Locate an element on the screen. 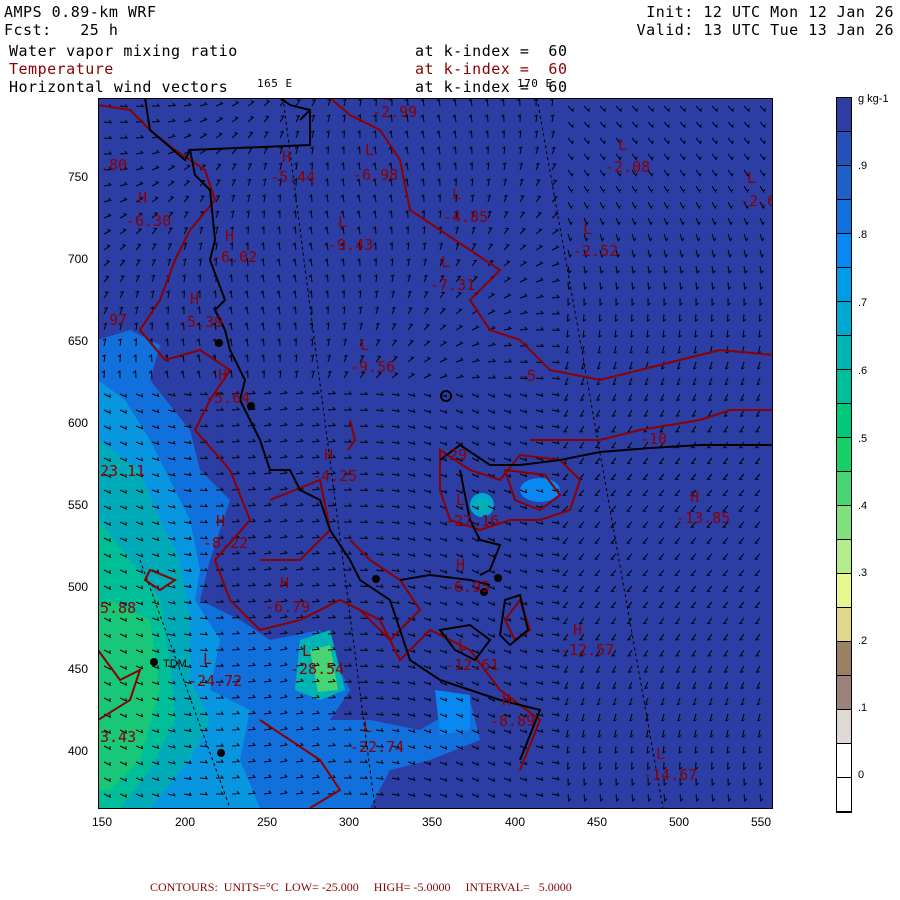 This screenshot has width=900, height=900. extremum-value: -4.85 is located at coordinates (465, 217).